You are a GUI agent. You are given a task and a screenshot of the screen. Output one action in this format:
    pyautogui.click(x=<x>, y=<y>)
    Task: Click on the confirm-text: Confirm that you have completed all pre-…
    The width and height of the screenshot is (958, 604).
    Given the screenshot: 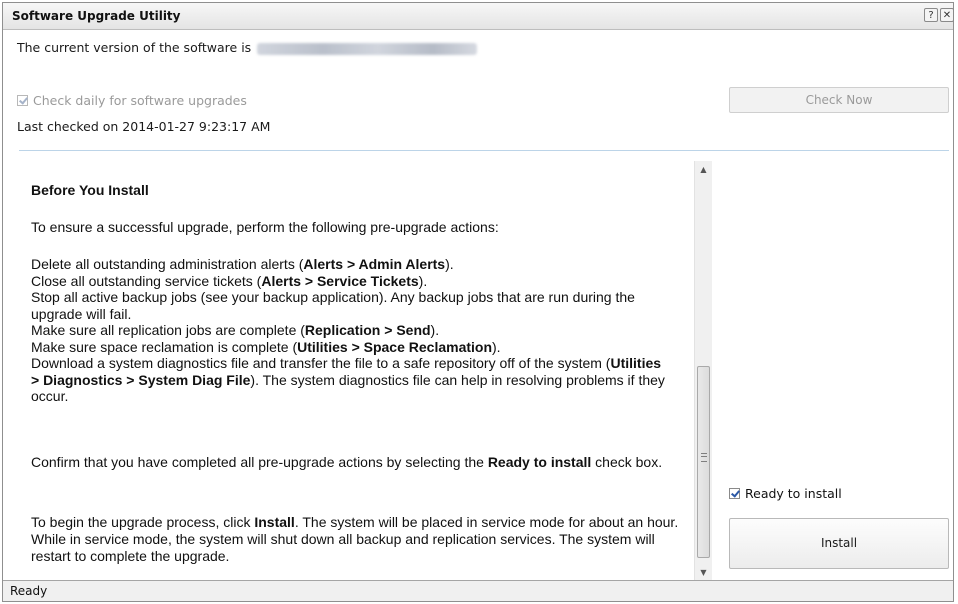 What is the action you would take?
    pyautogui.click(x=347, y=462)
    